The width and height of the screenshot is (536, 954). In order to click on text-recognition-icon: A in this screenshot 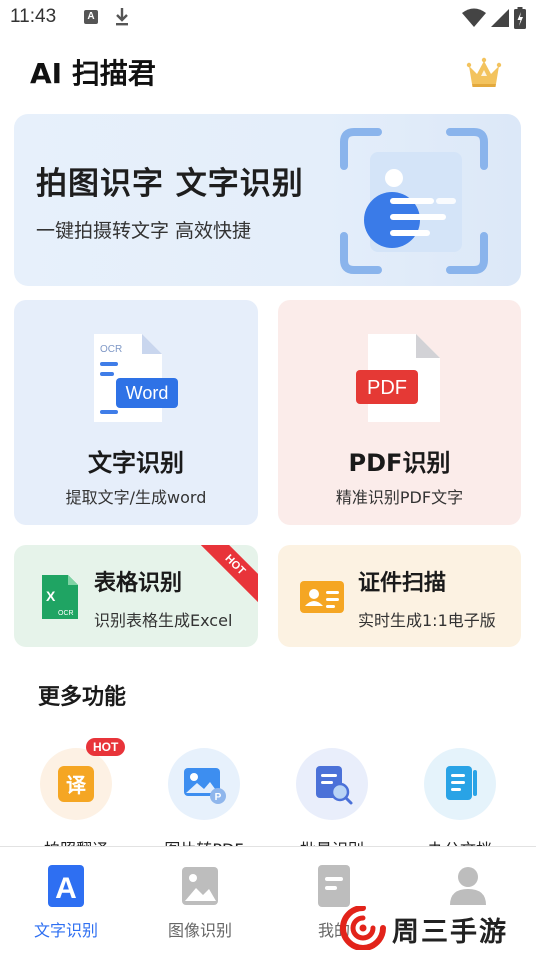, I will do `click(66, 886)`.